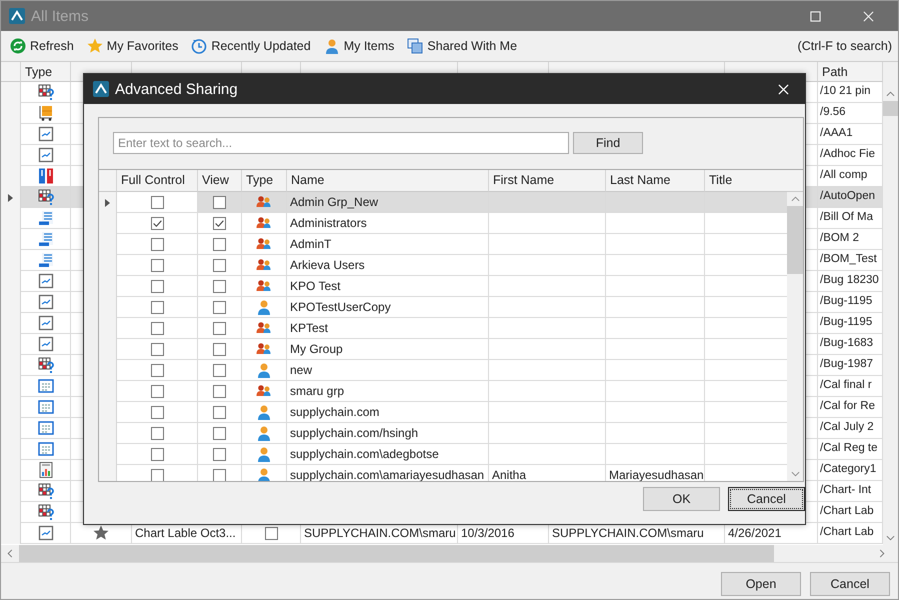 The width and height of the screenshot is (899, 600). I want to click on dialog-button: OK, so click(681, 499).